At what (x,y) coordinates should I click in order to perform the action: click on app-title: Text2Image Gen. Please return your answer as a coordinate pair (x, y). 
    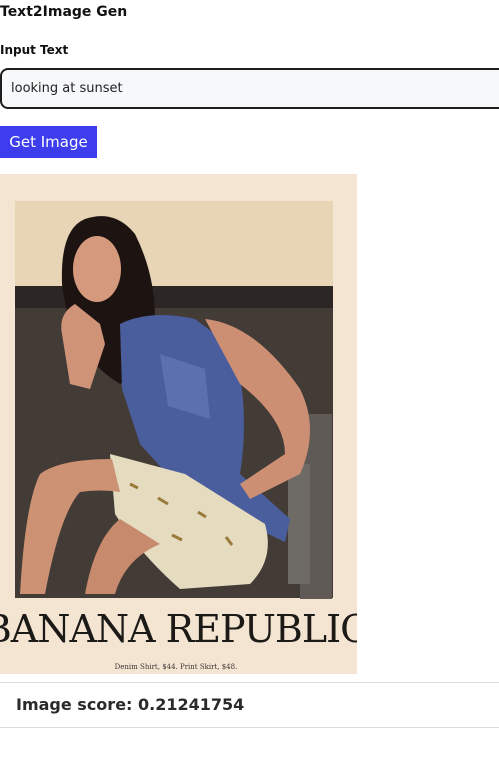
    Looking at the image, I should click on (64, 12).